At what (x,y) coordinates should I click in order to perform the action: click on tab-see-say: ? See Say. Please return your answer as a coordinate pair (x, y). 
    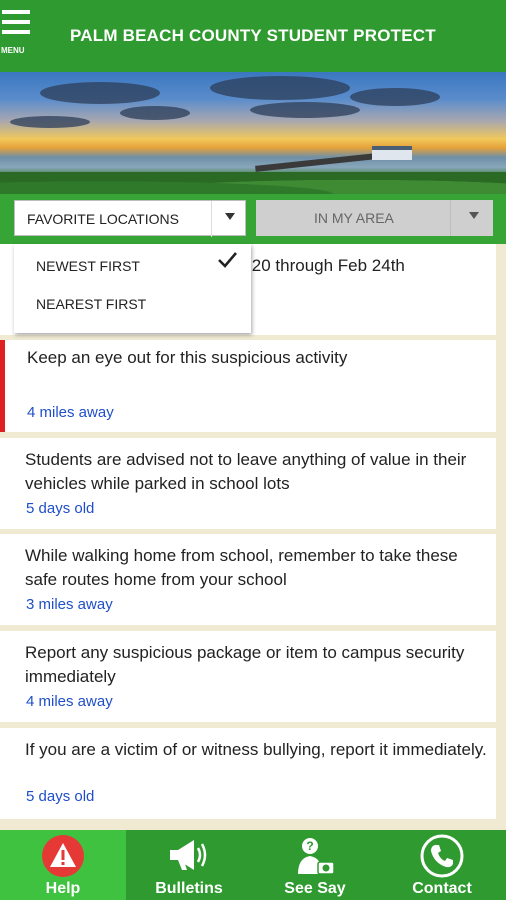
    Looking at the image, I should click on (315, 865).